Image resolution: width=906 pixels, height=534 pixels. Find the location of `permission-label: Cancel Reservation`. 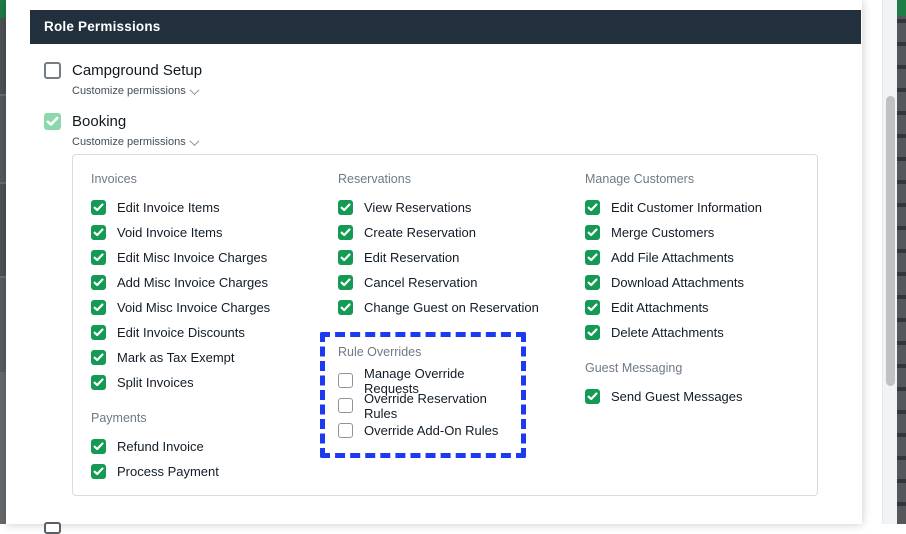

permission-label: Cancel Reservation is located at coordinates (421, 282).